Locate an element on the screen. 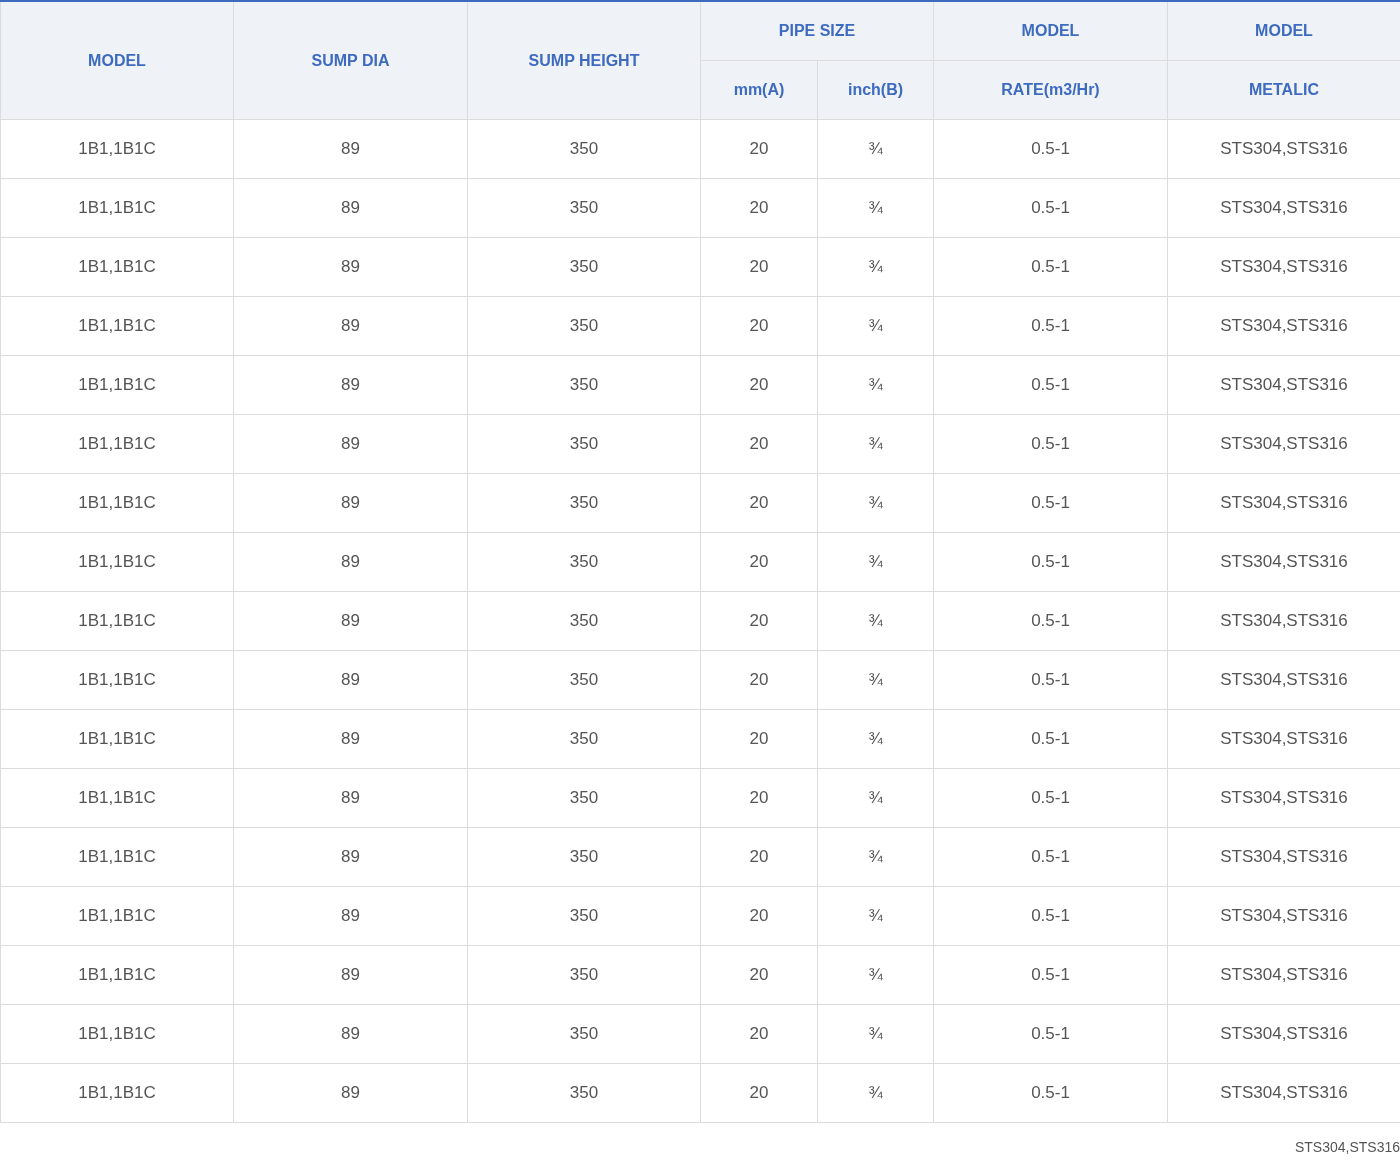 Image resolution: width=1400 pixels, height=1164 pixels. column-header: PIPE SIZE is located at coordinates (817, 31).